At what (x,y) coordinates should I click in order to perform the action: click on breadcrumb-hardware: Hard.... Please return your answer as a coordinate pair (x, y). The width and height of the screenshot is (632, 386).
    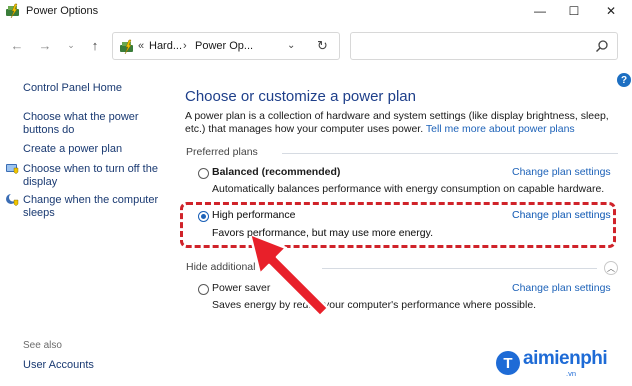
    Looking at the image, I should click on (165, 46).